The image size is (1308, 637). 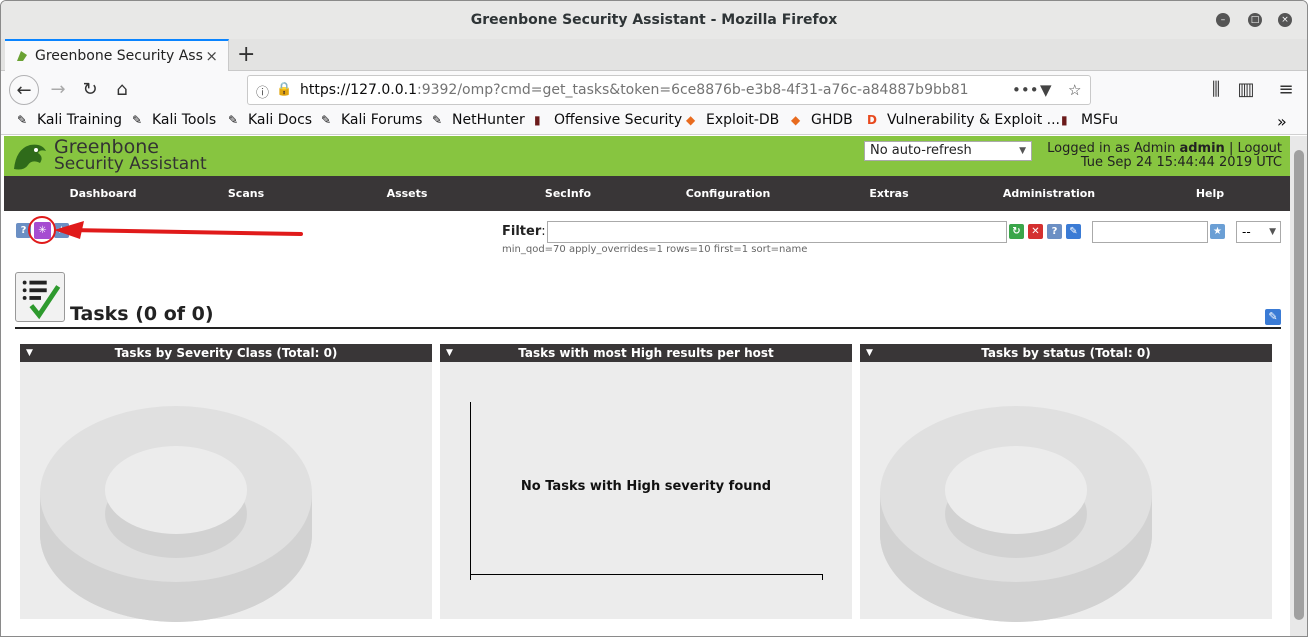 I want to click on tasks-icon, so click(x=40, y=297).